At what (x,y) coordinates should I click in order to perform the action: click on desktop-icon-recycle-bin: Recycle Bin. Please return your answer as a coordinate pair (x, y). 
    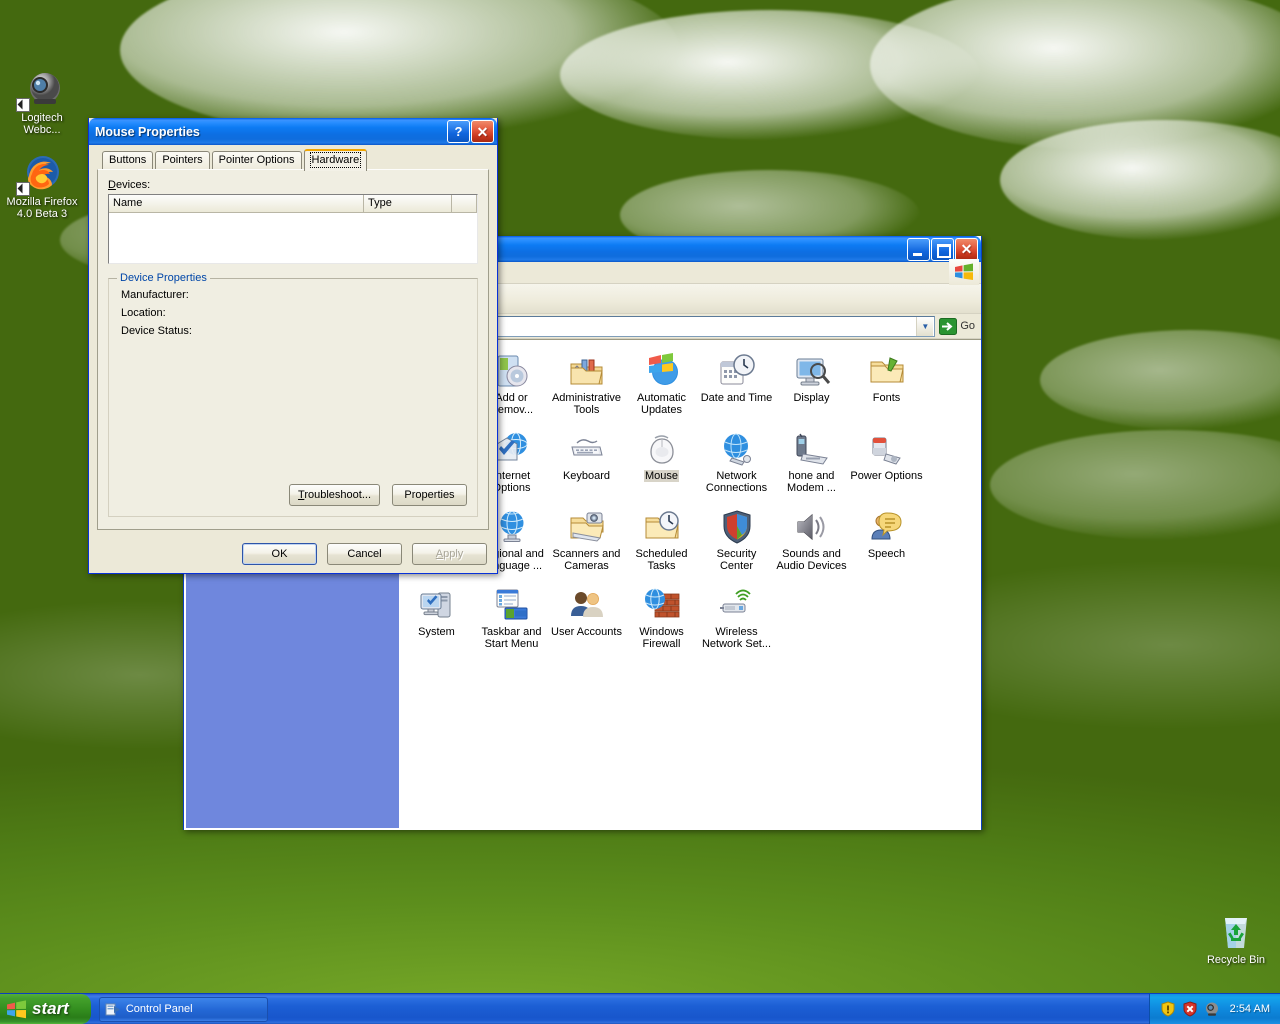
    Looking at the image, I should click on (1236, 938).